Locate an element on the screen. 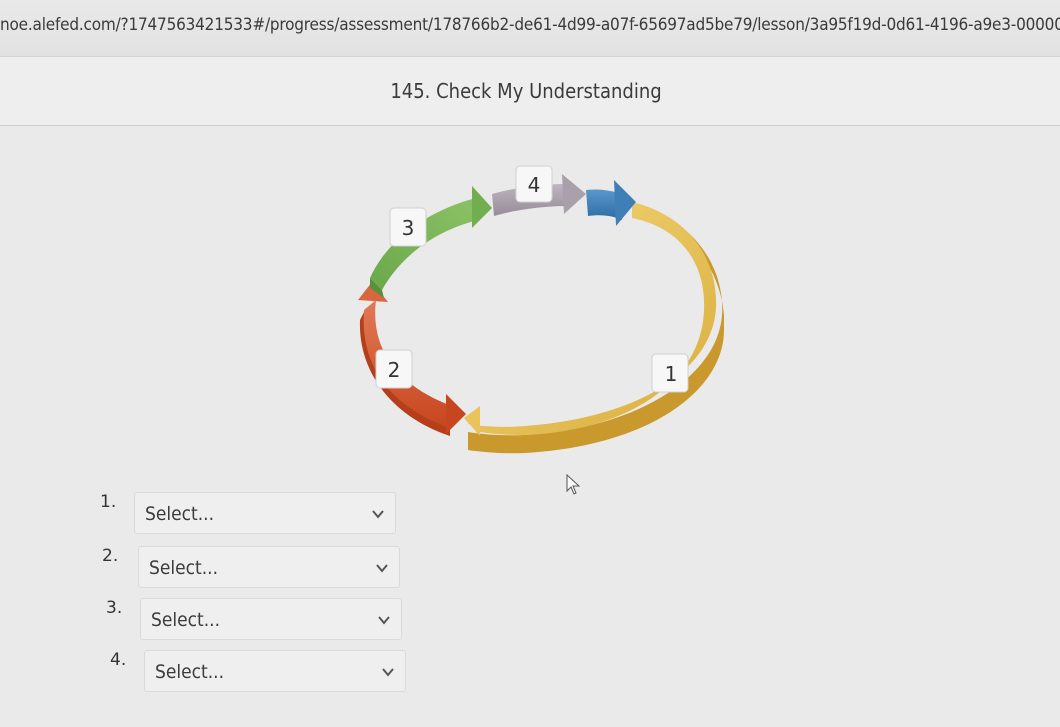 The width and height of the screenshot is (1060, 727). question-number: 1. is located at coordinates (108, 502).